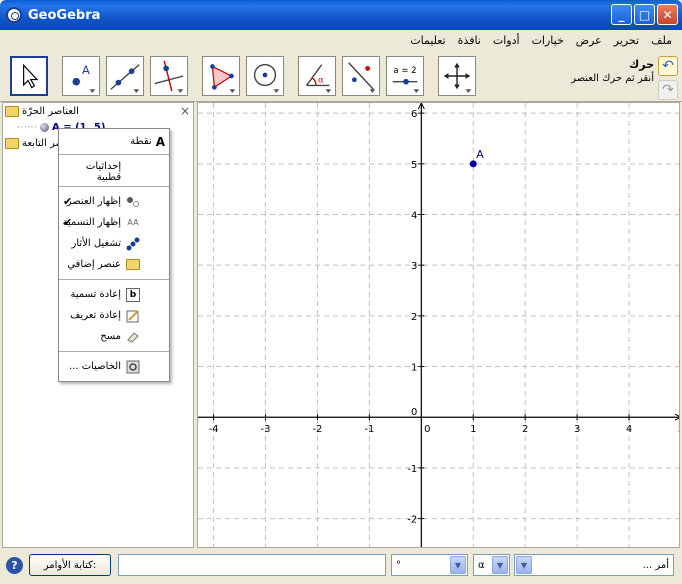 Image resolution: width=682 pixels, height=584 pixels. I want to click on menu-window: نافذة, so click(469, 40).